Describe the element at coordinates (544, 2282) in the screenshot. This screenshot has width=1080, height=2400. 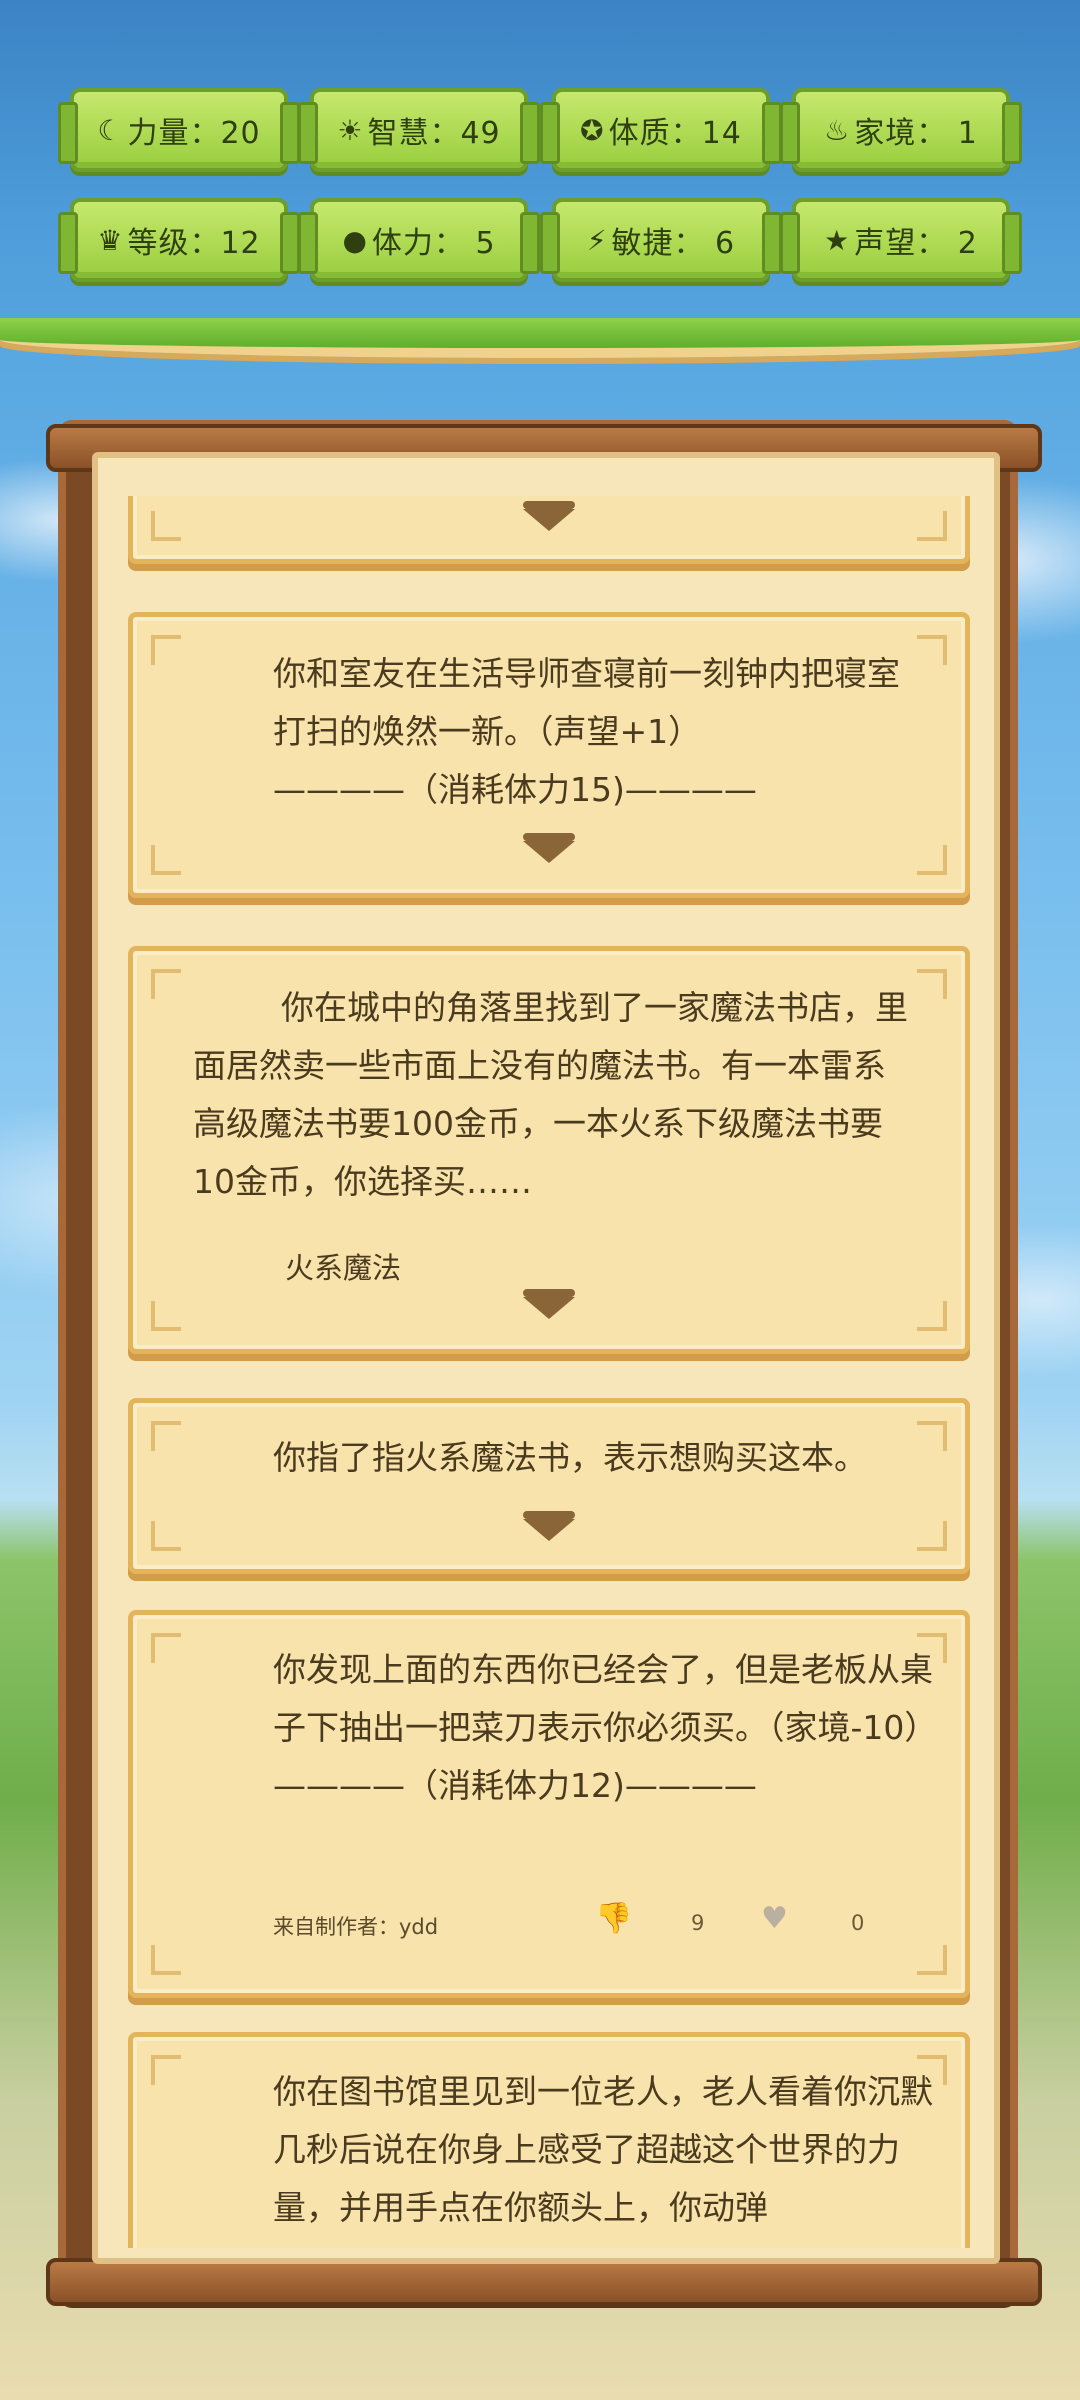
I see `scroll-rod-bottom` at that location.